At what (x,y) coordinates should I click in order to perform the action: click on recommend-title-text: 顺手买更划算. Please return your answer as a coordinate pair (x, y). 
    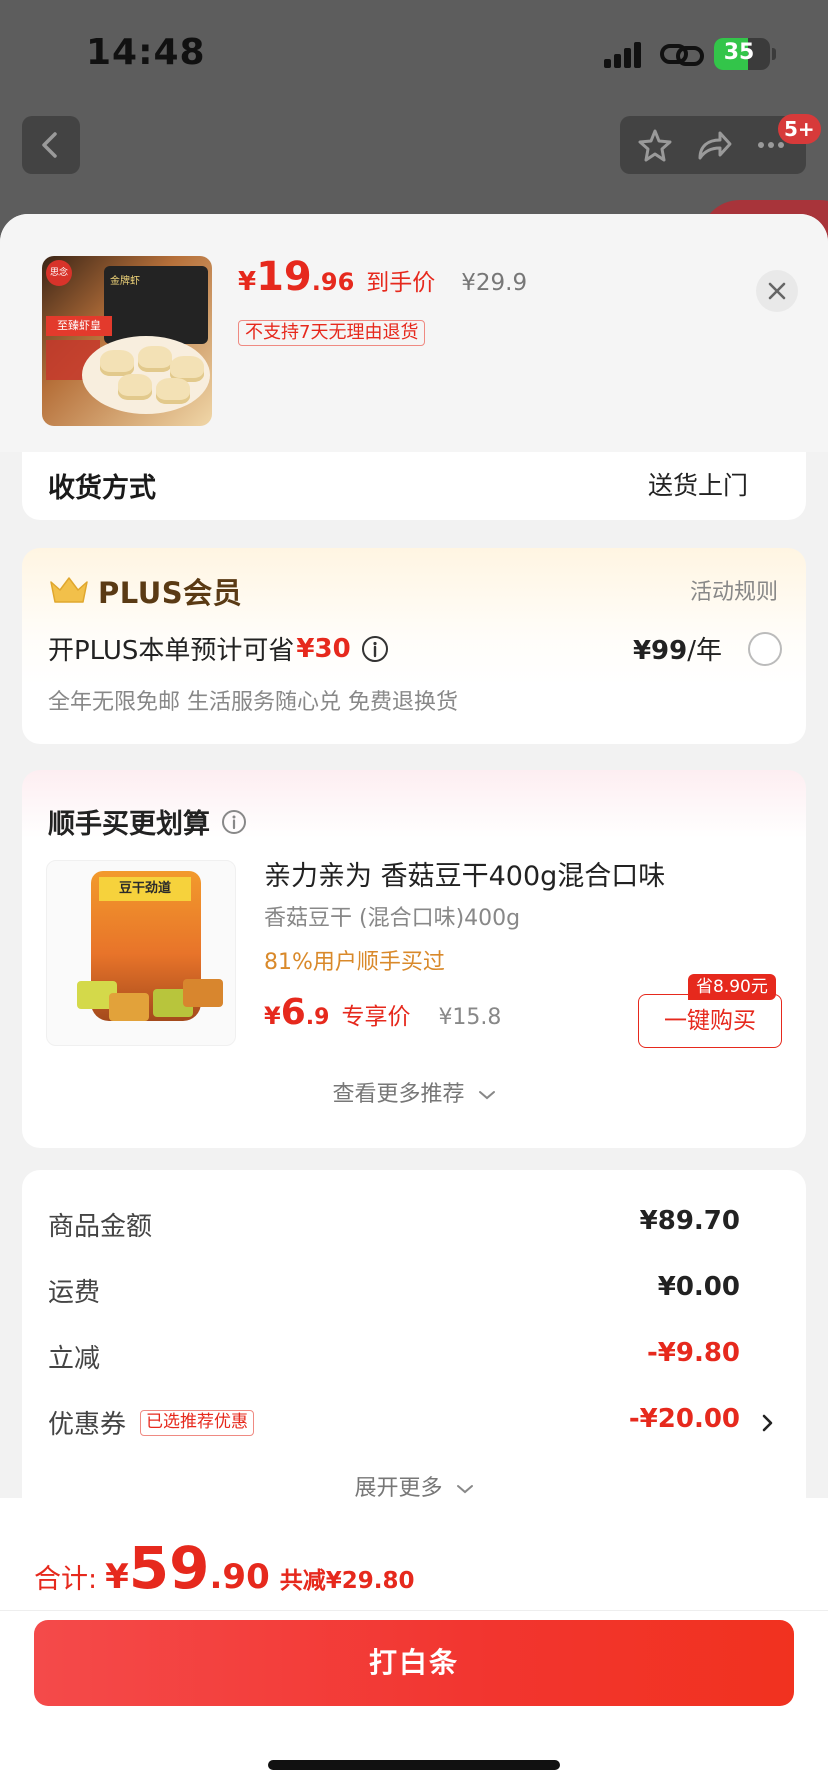
    Looking at the image, I should click on (129, 824).